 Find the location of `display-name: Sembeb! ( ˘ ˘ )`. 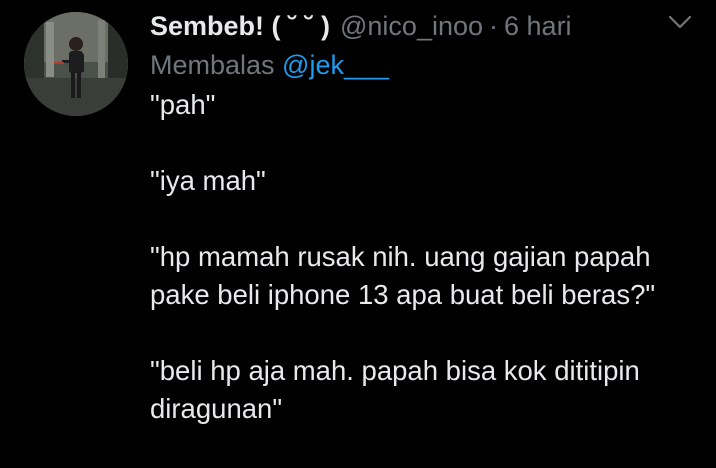

display-name: Sembeb! ( ˘ ˘ ) is located at coordinates (240, 26).